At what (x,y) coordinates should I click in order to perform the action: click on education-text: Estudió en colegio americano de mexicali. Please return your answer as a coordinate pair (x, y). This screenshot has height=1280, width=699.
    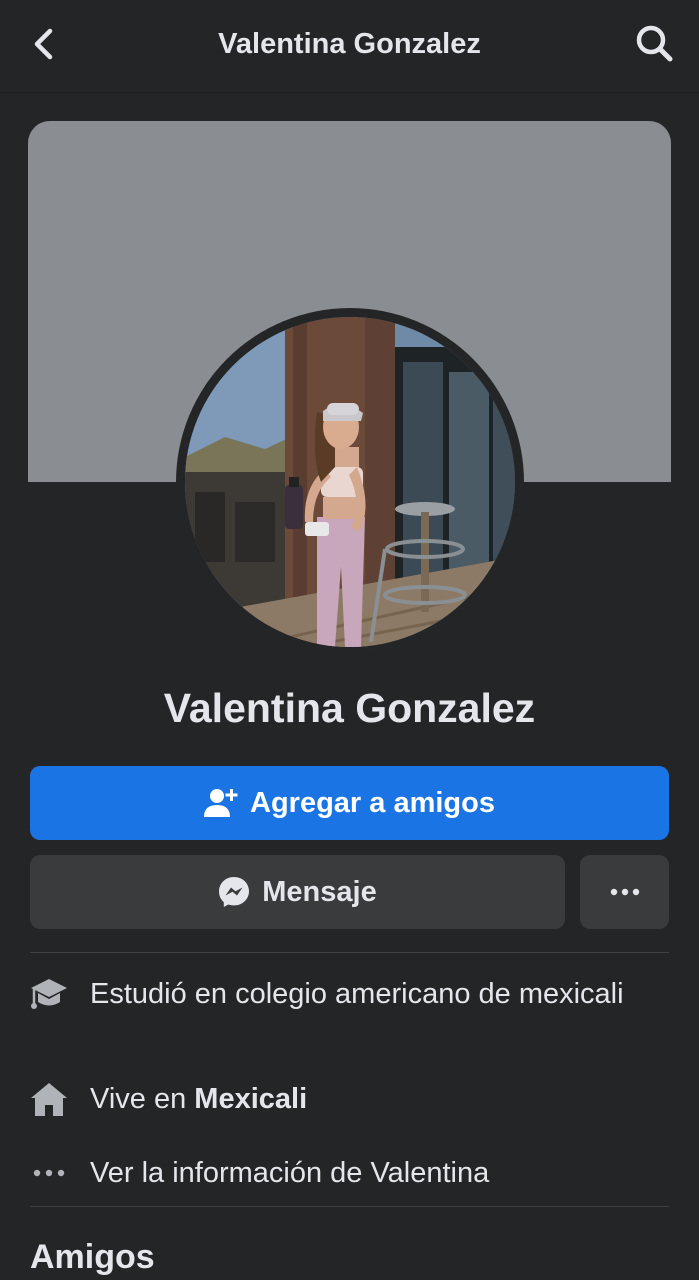
    Looking at the image, I should click on (357, 994).